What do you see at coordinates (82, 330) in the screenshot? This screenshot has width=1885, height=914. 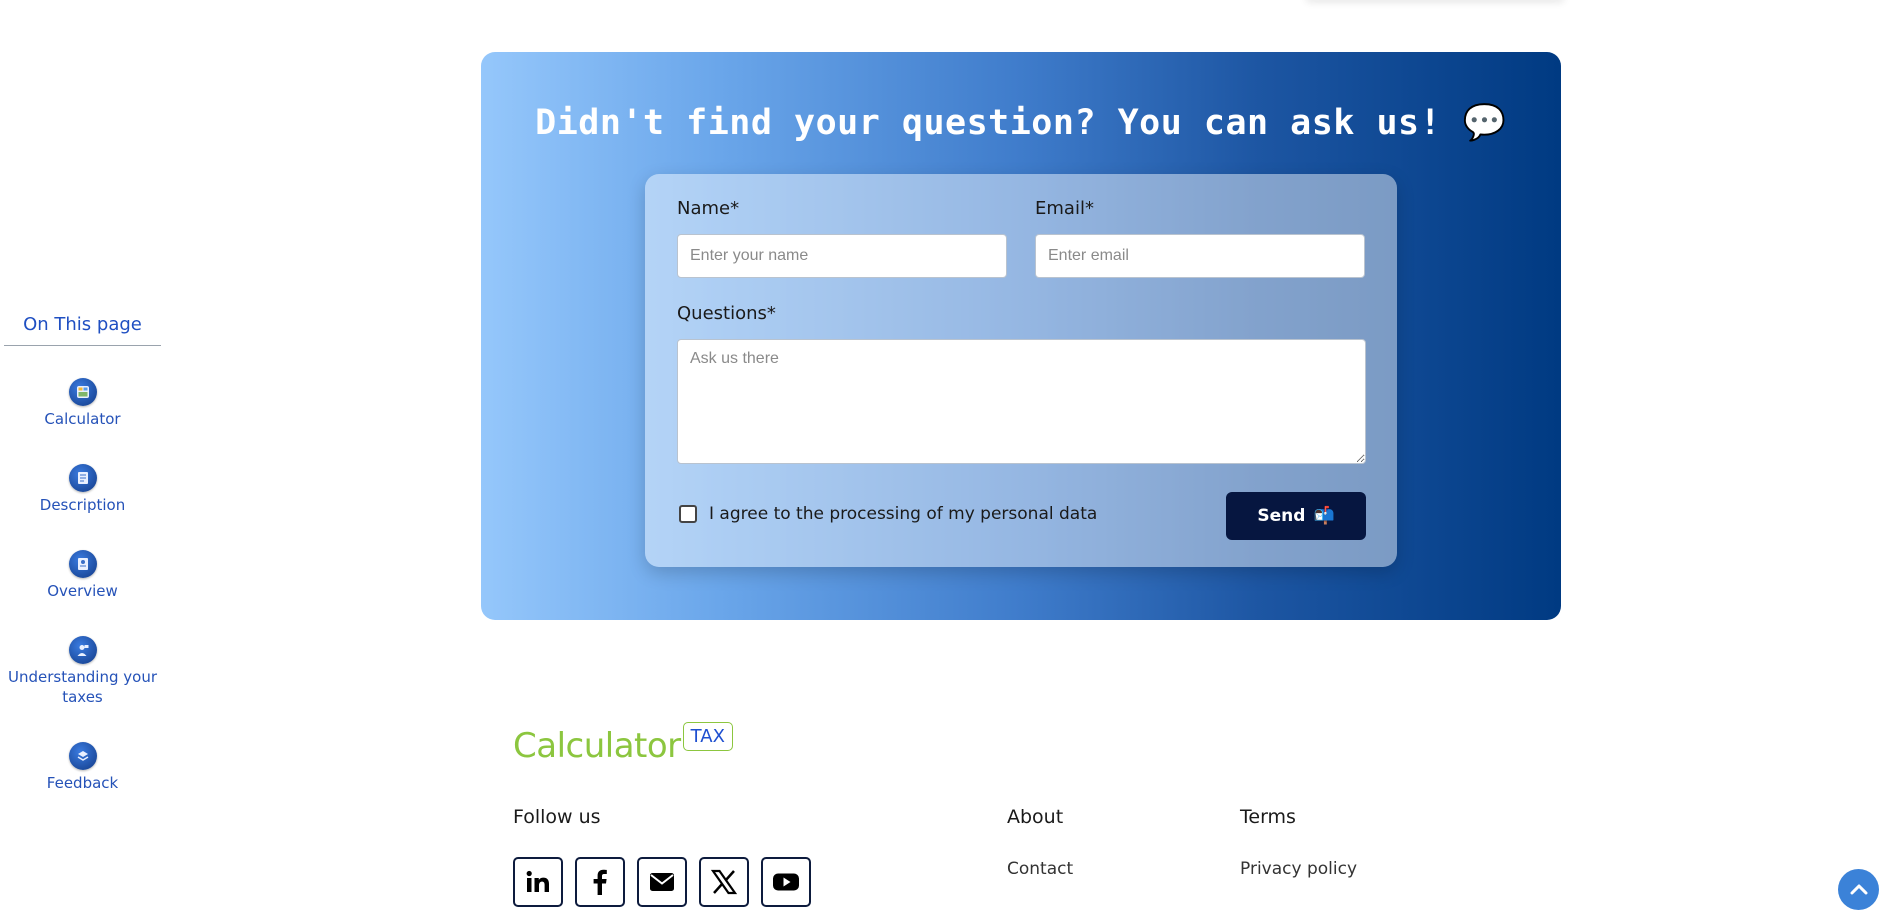 I see `sidebar-title: On This page` at bounding box center [82, 330].